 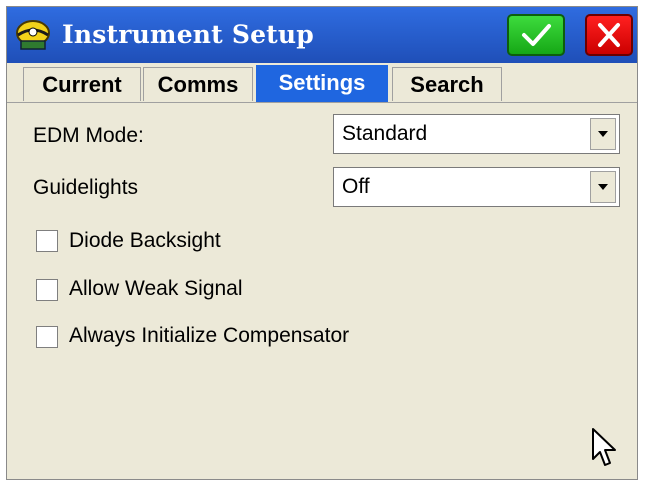 I want to click on always-initialize-compensator-label: Always Initialize Compensator, so click(x=209, y=336).